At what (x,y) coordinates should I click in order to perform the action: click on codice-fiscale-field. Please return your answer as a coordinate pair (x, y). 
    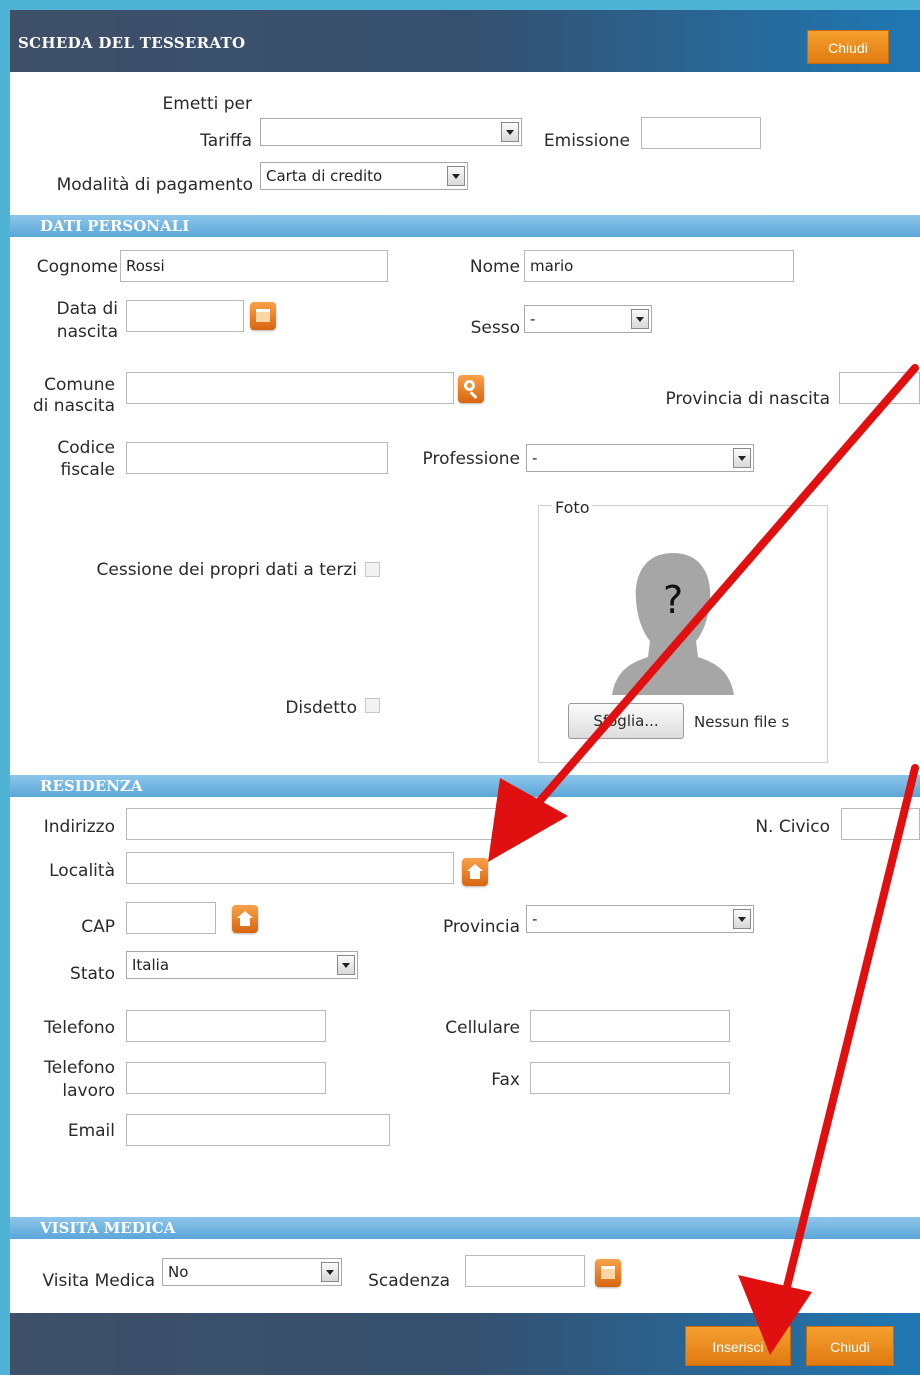
    Looking at the image, I should click on (257, 458).